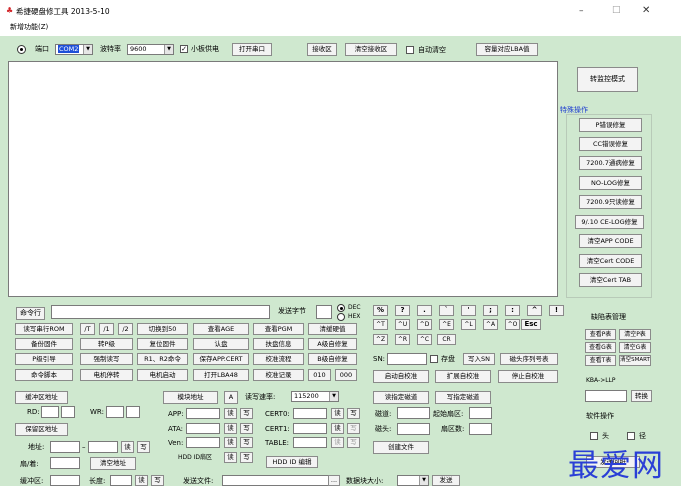 Image resolution: width=681 pixels, height=486 pixels. Describe the element at coordinates (407, 359) in the screenshot. I see `sn-input` at that location.